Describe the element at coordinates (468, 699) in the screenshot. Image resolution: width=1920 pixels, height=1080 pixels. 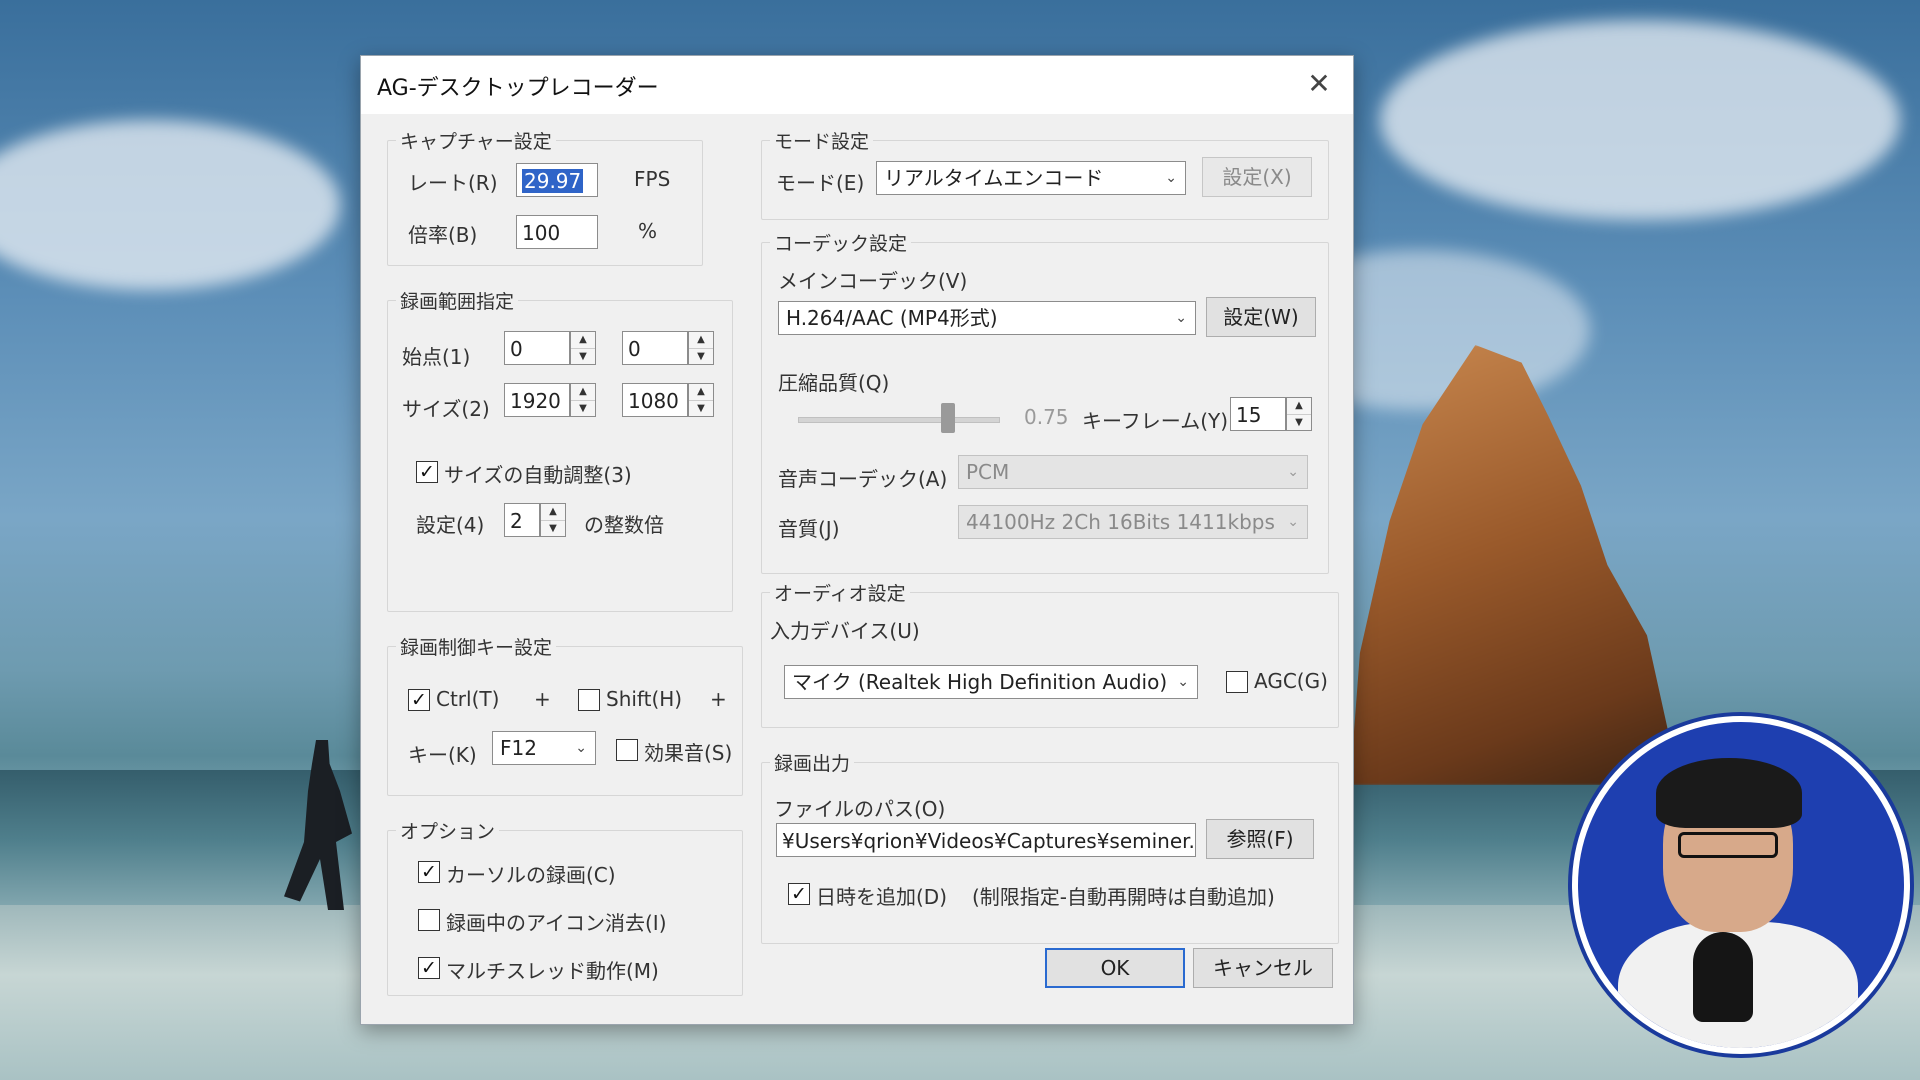
I see `ctrl-label: Ctrl(T)` at that location.